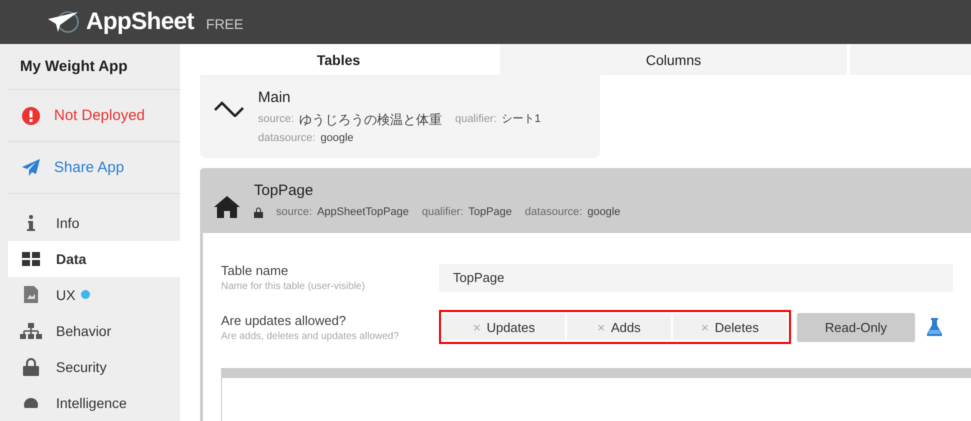 The width and height of the screenshot is (971, 421). What do you see at coordinates (619, 327) in the screenshot?
I see `toggle-option: × Adds` at bounding box center [619, 327].